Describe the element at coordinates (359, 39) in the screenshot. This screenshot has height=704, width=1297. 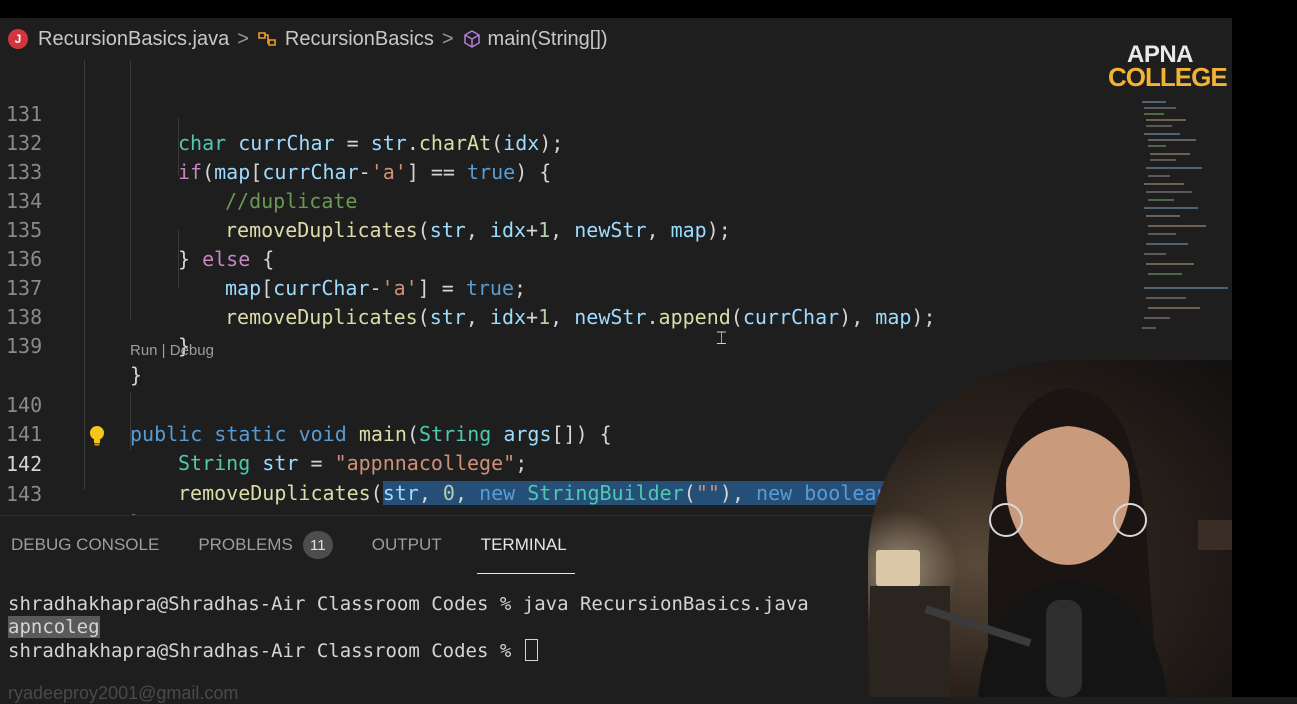
I see `breadcrumb-class: RecursionBasics` at that location.